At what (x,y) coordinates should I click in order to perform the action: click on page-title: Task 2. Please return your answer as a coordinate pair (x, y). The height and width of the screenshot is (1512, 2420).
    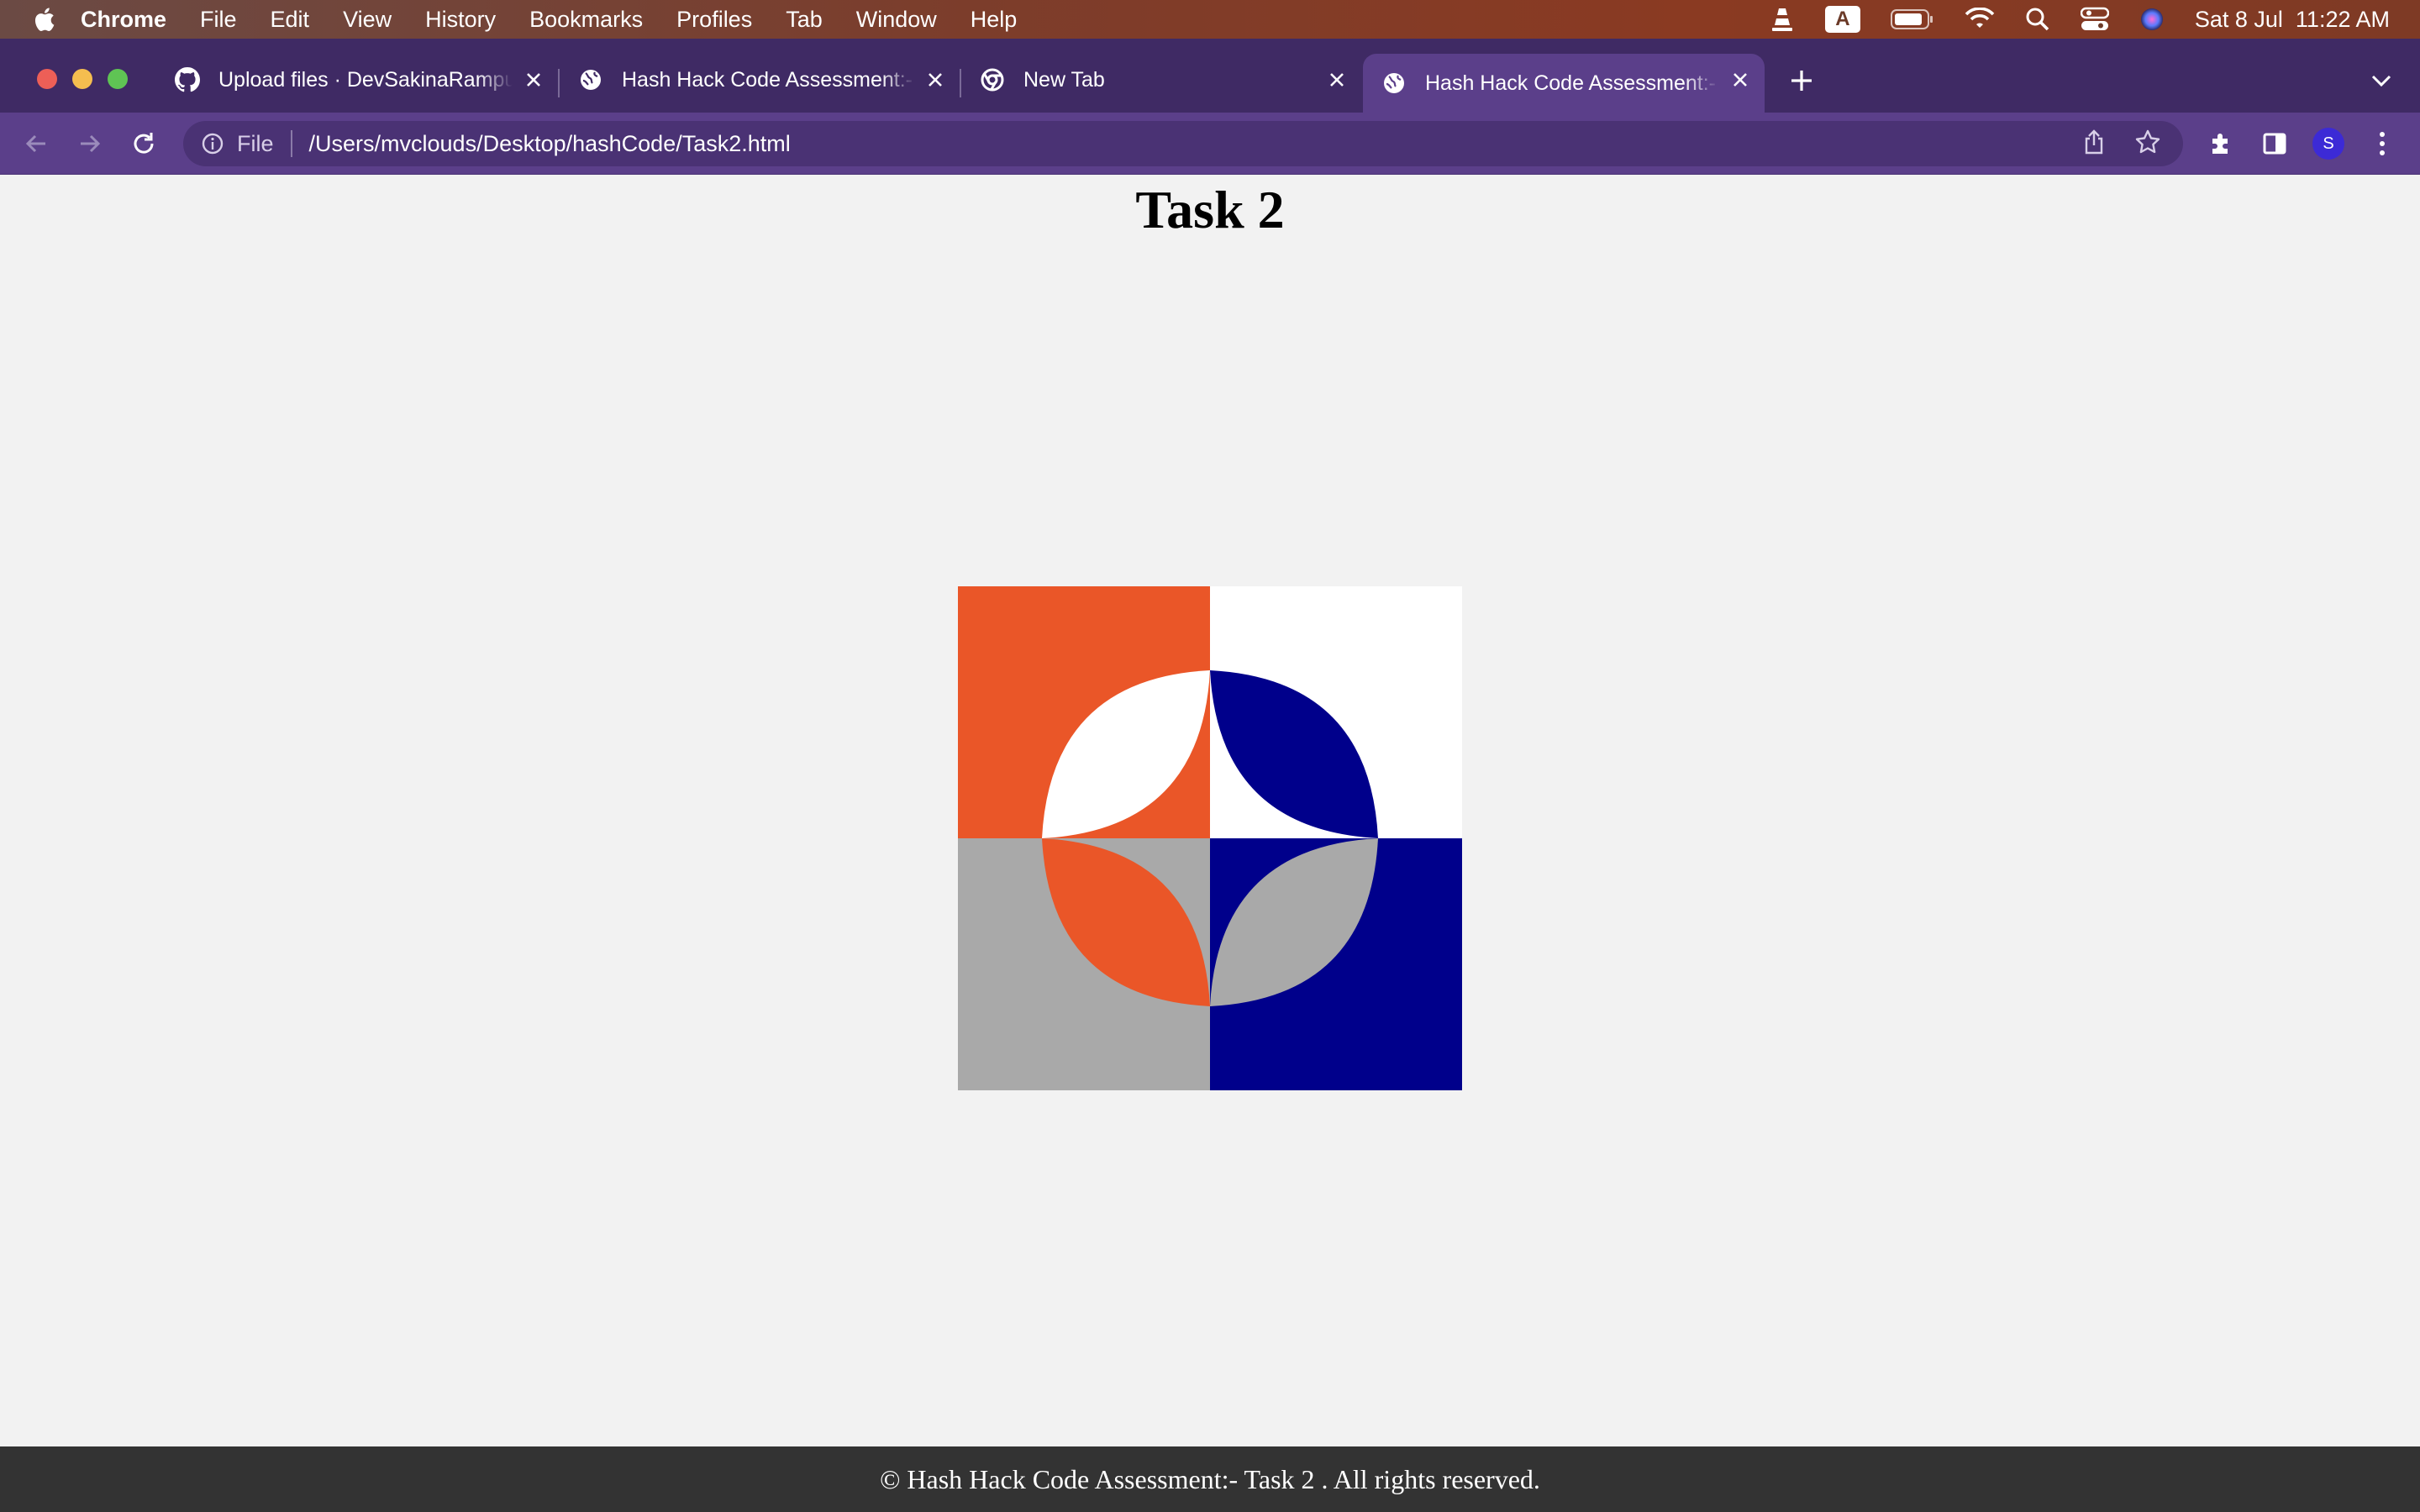
    Looking at the image, I should click on (1210, 209).